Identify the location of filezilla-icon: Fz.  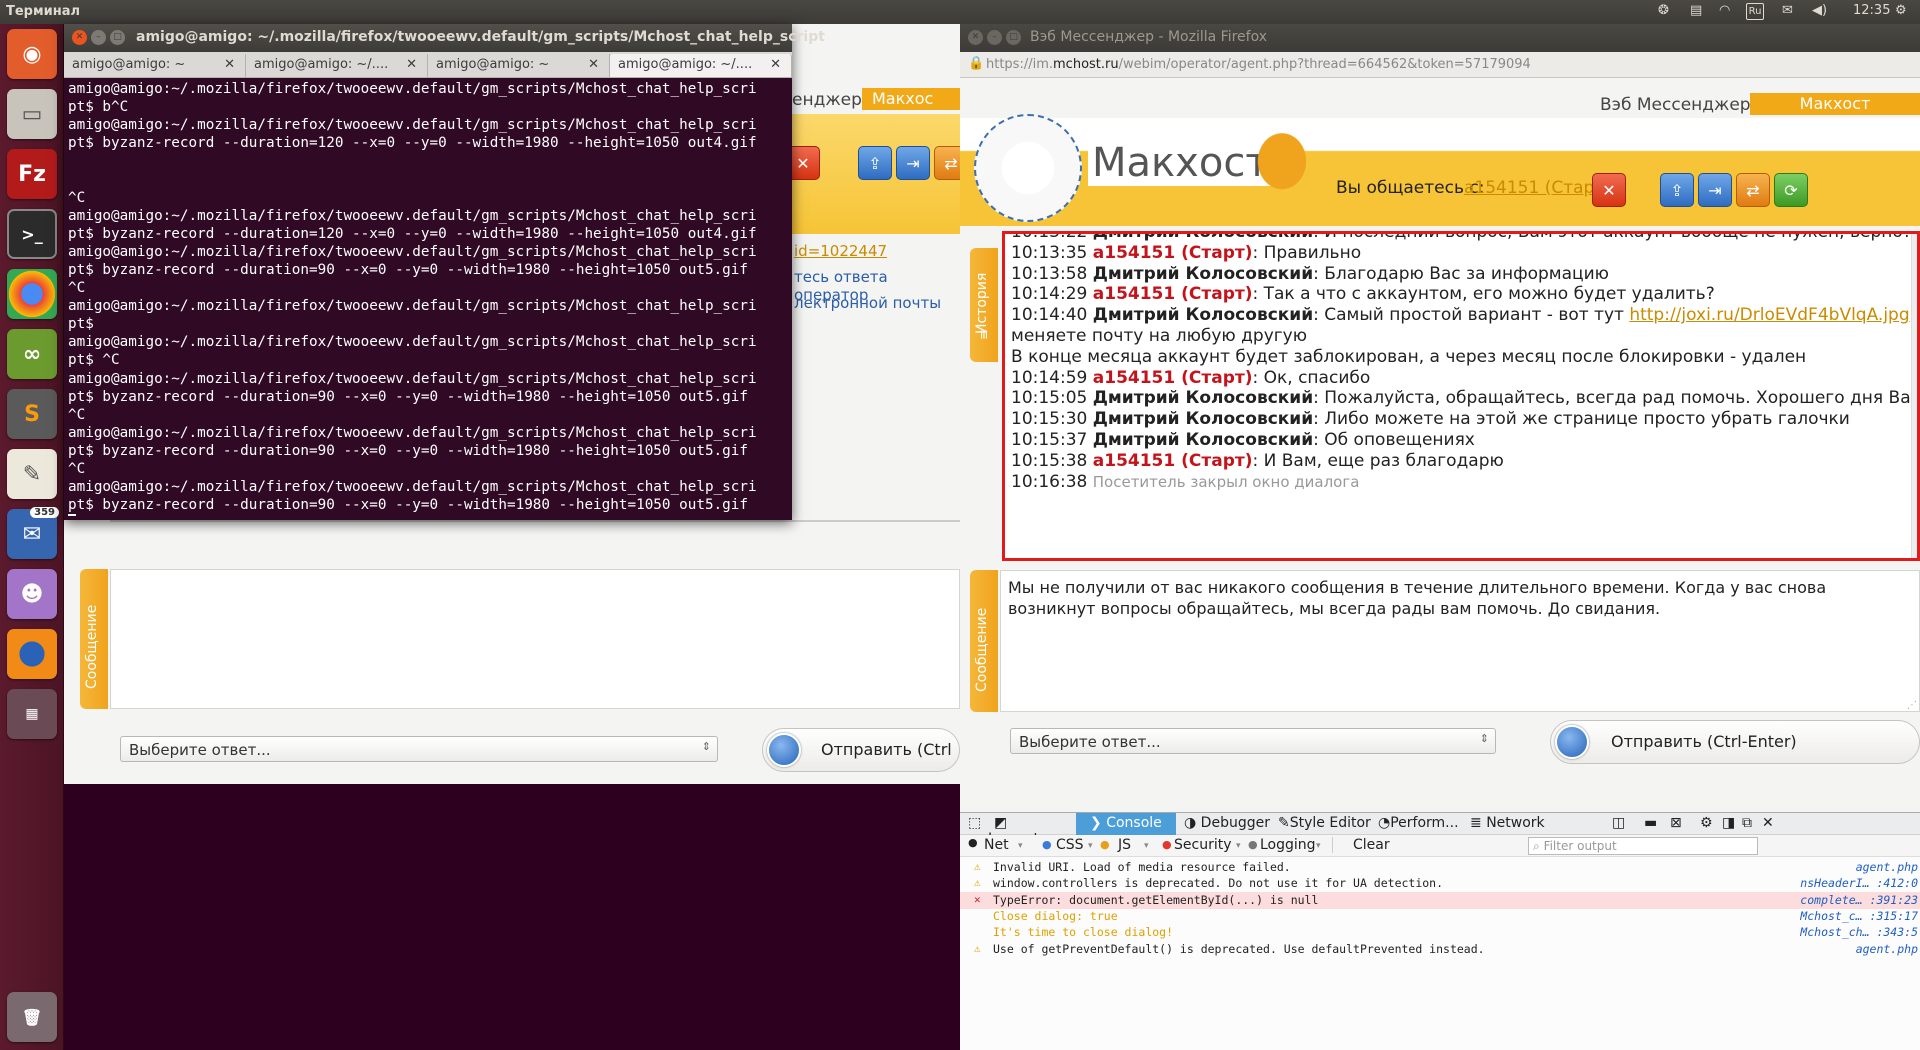
(32, 174).